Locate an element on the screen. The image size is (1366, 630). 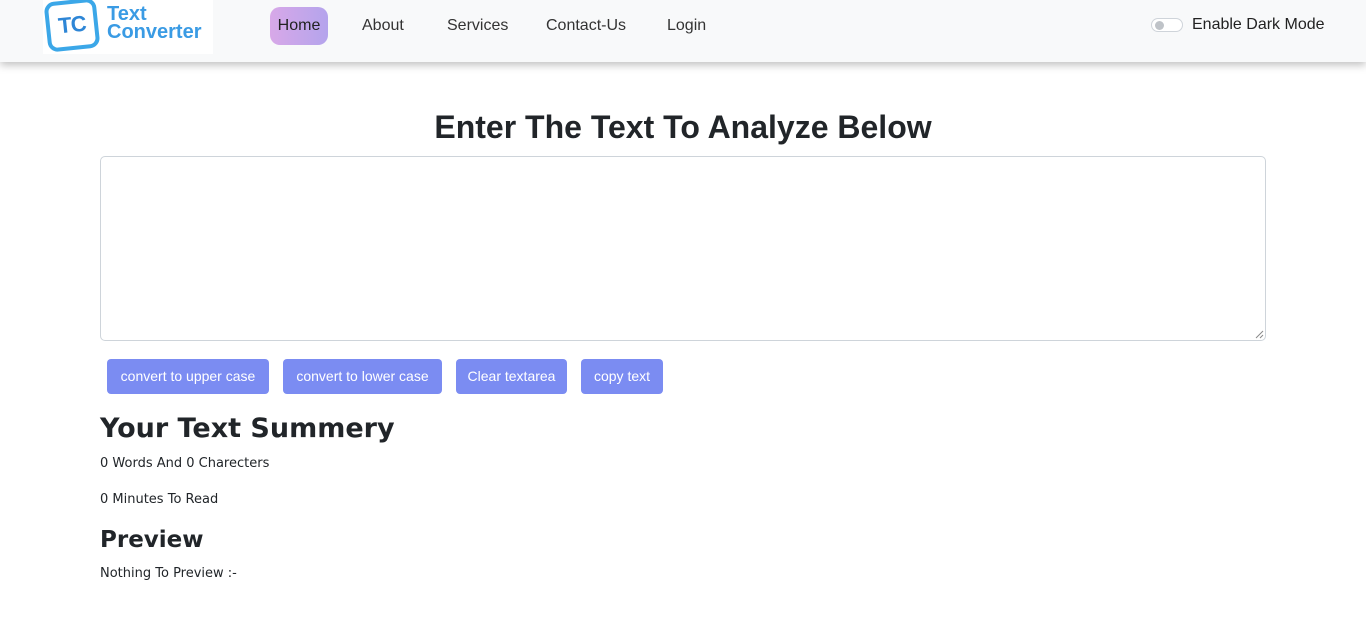
toggle-knob is located at coordinates (1159, 25).